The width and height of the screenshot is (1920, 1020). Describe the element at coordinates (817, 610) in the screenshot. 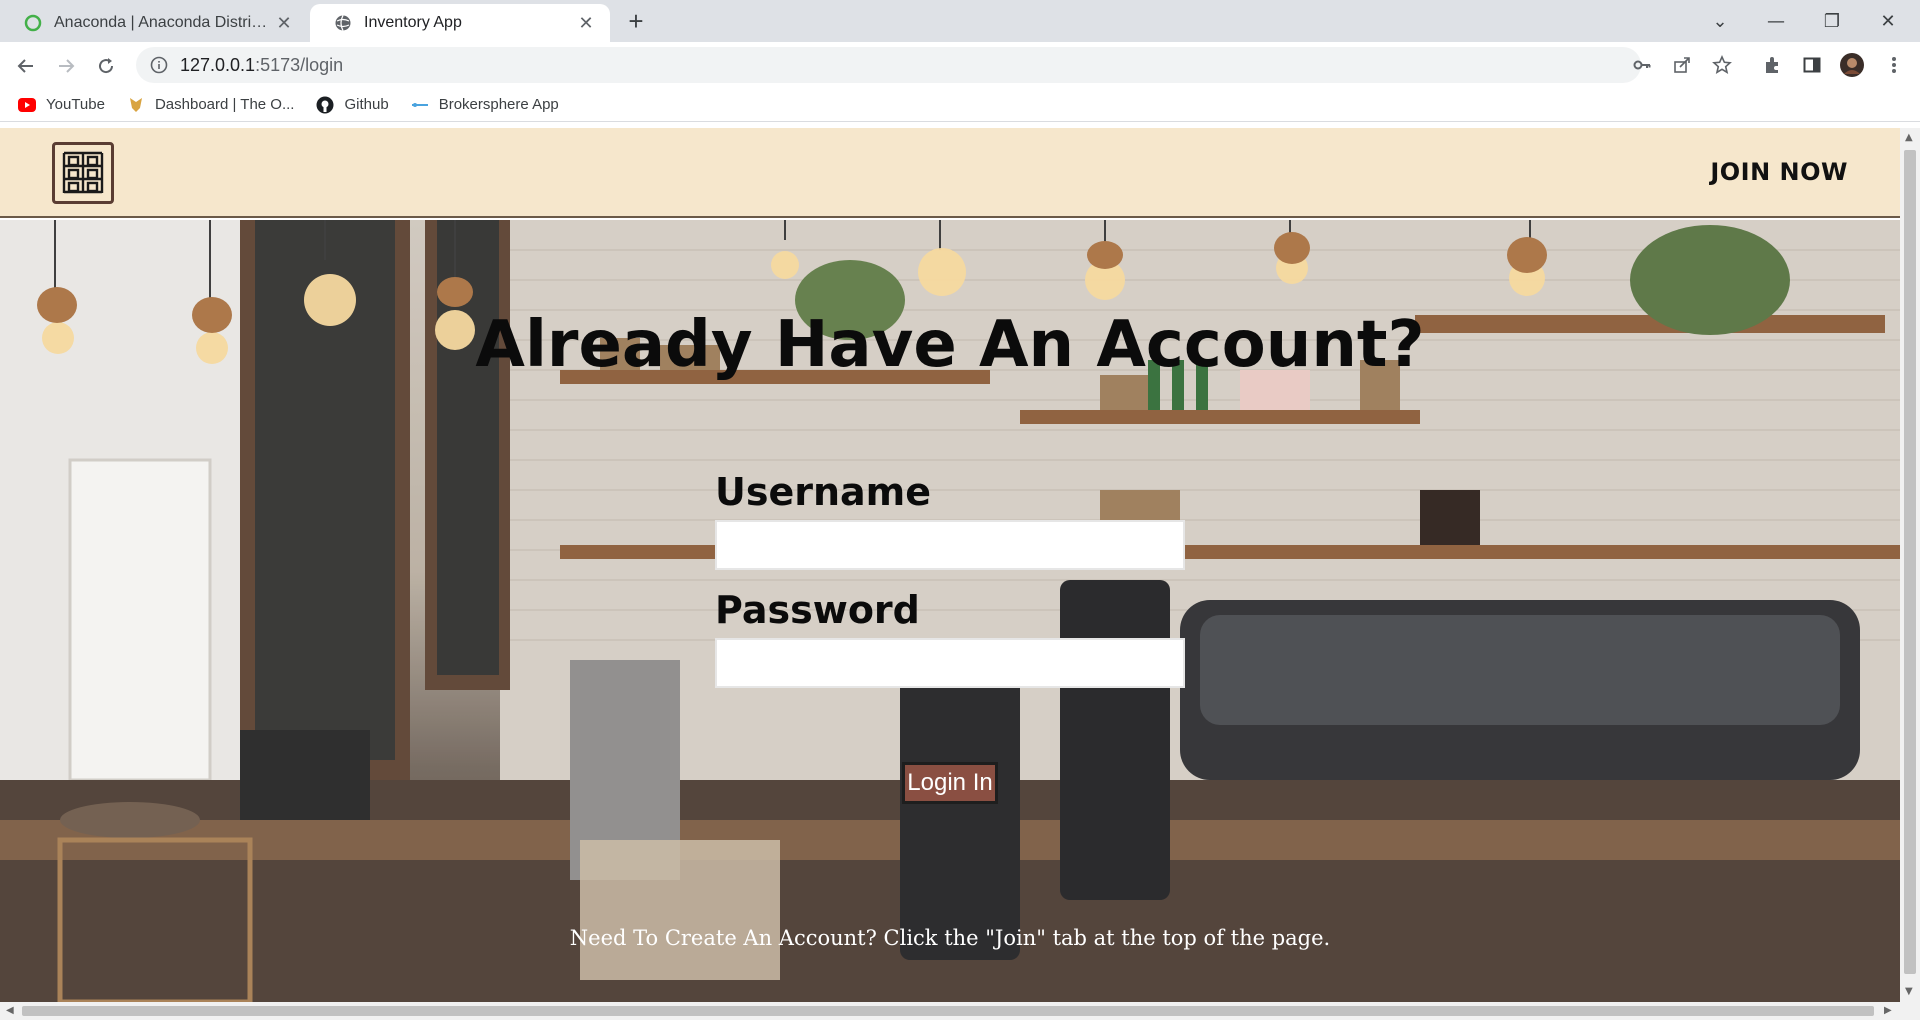

I see `password-label: Password` at that location.